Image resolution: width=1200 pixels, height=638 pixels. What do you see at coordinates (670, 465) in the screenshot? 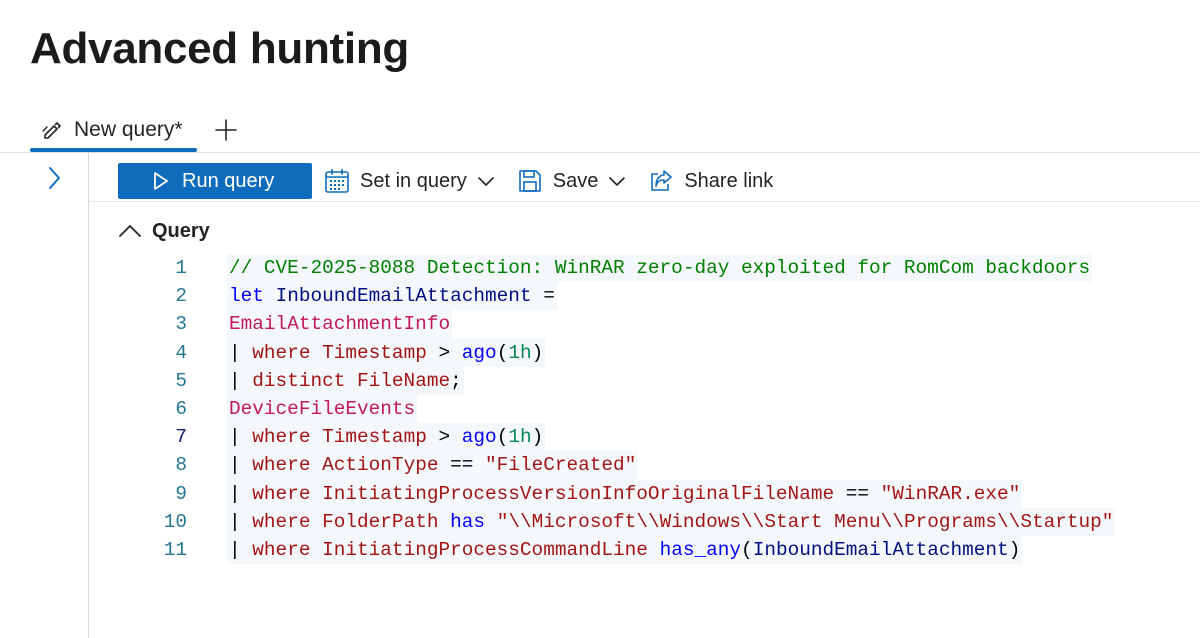
I see `code-line: 8 | where ActionType == "FileCreated"` at bounding box center [670, 465].